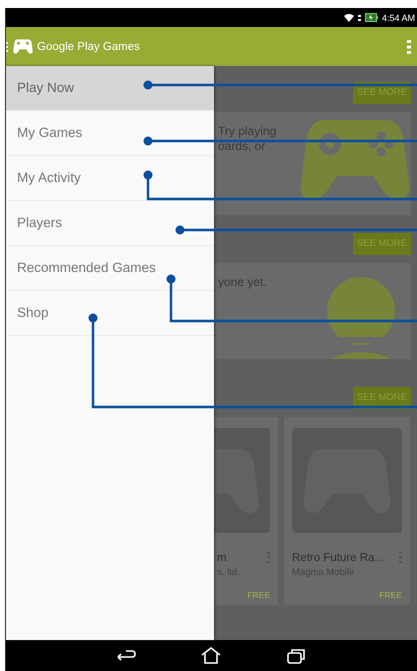 This screenshot has width=417, height=671. I want to click on drawer-item: Play Now, so click(110, 88).